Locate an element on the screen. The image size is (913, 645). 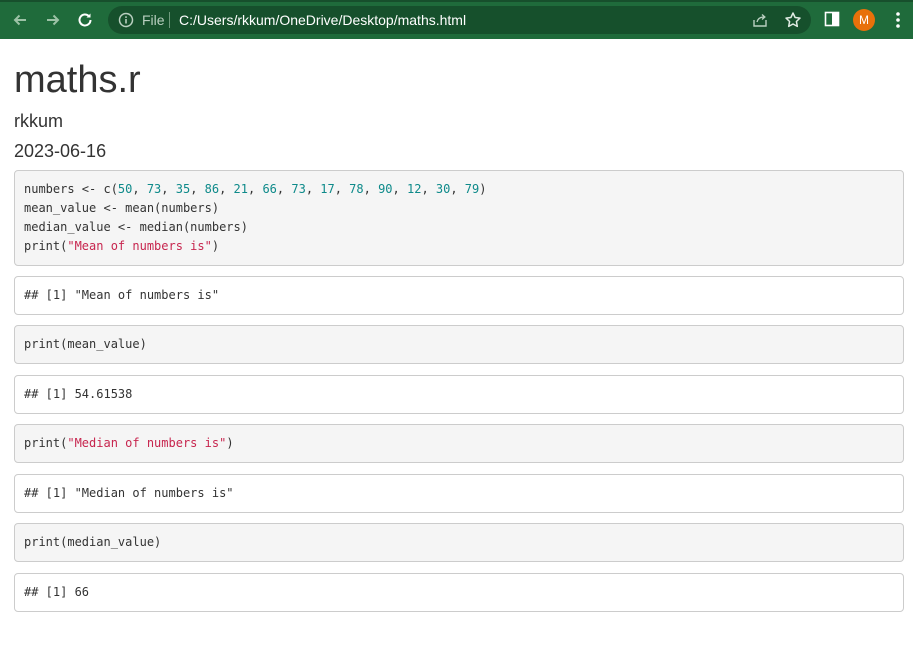
back-button is located at coordinates (20, 20).